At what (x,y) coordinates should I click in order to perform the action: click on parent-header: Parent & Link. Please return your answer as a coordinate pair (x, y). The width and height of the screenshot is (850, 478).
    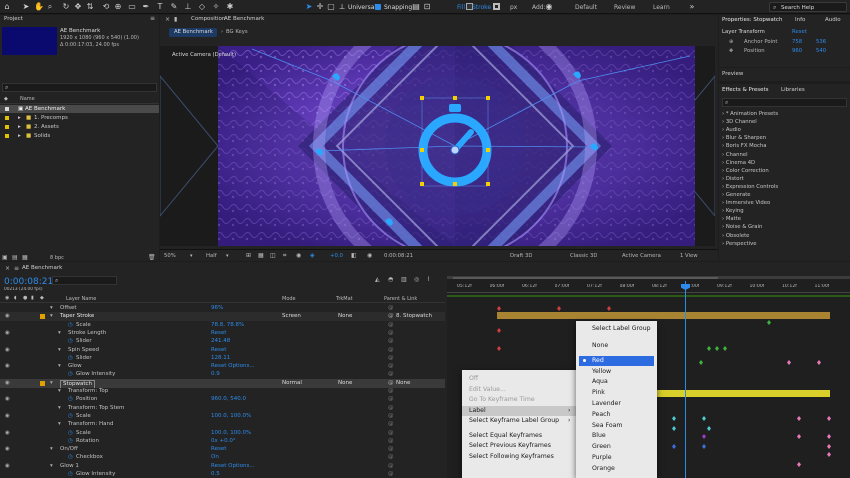
    Looking at the image, I should click on (400, 299).